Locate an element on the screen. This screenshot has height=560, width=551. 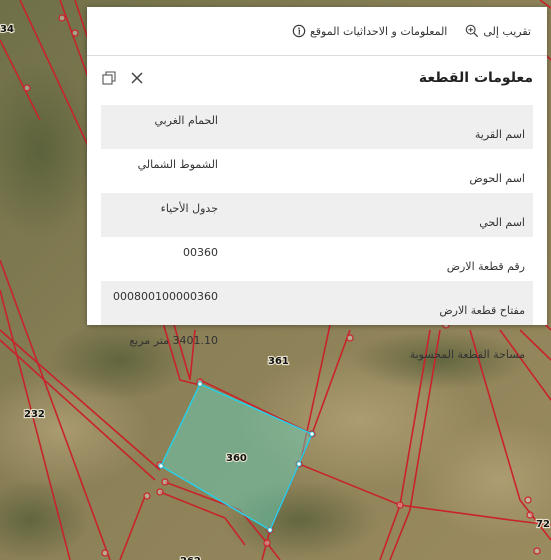
location-info-button: المعلومات و الاحداثيات الموقع is located at coordinates (369, 31).